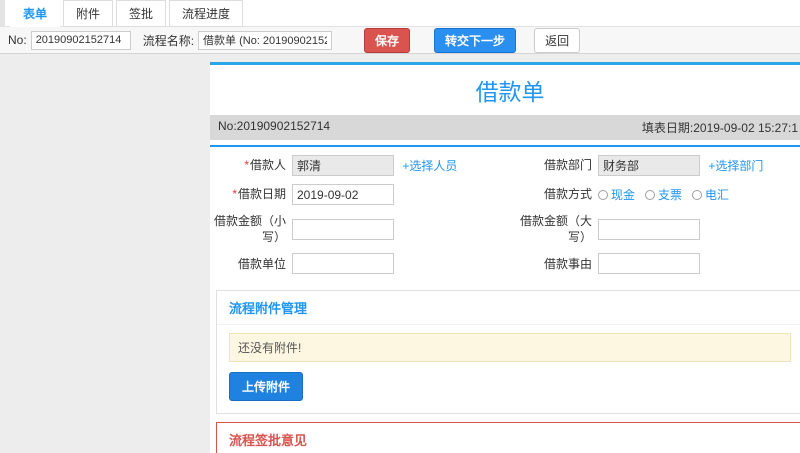 The width and height of the screenshot is (800, 453). I want to click on back-button: 返回, so click(557, 40).